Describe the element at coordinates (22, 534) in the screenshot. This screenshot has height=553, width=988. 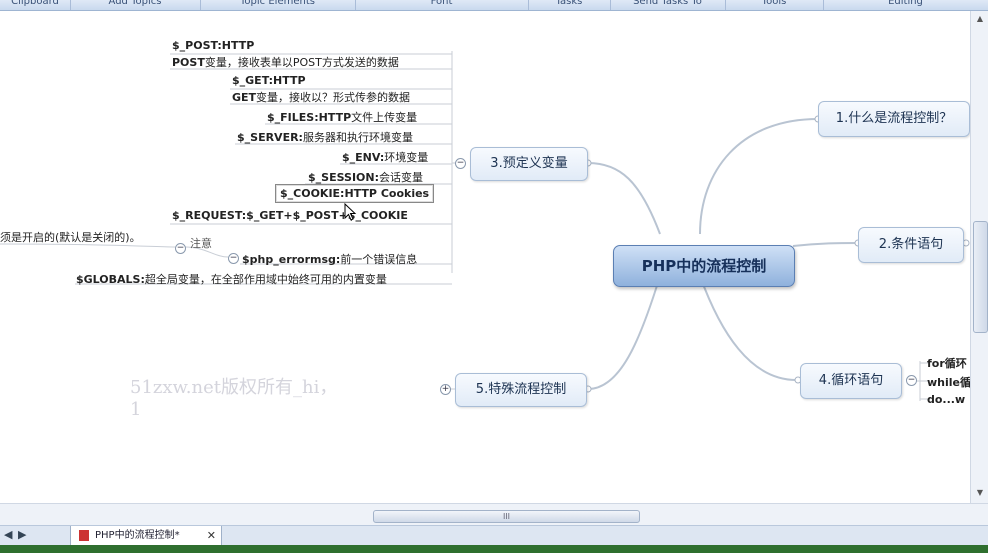
I see `tab-nav-next-icon: ▶` at that location.